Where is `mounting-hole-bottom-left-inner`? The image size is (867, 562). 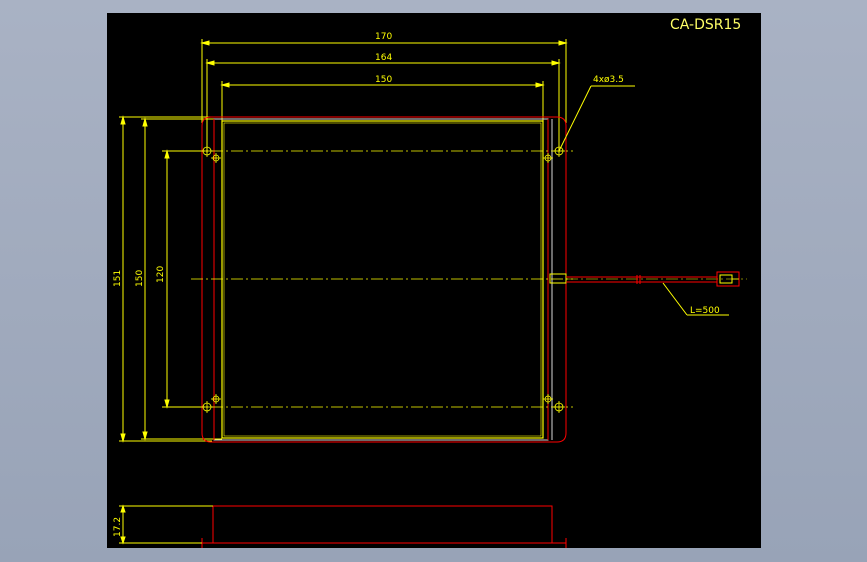
mounting-hole-bottom-left-inner is located at coordinates (216, 399).